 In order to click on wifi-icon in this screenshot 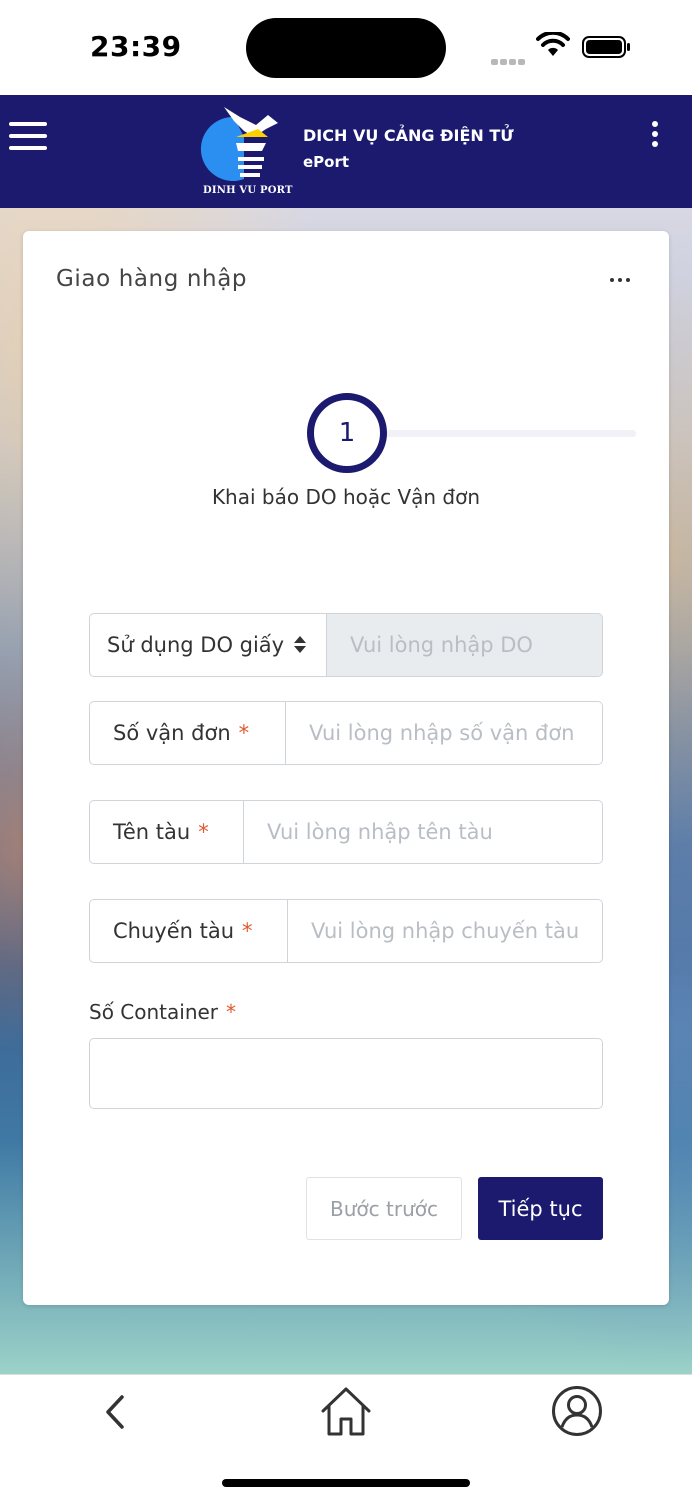, I will do `click(553, 44)`.